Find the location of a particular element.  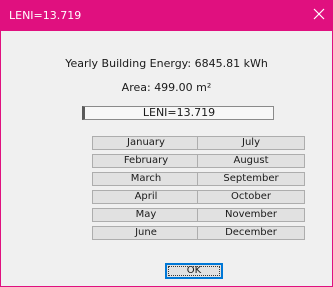

february-button: February is located at coordinates (146, 161).